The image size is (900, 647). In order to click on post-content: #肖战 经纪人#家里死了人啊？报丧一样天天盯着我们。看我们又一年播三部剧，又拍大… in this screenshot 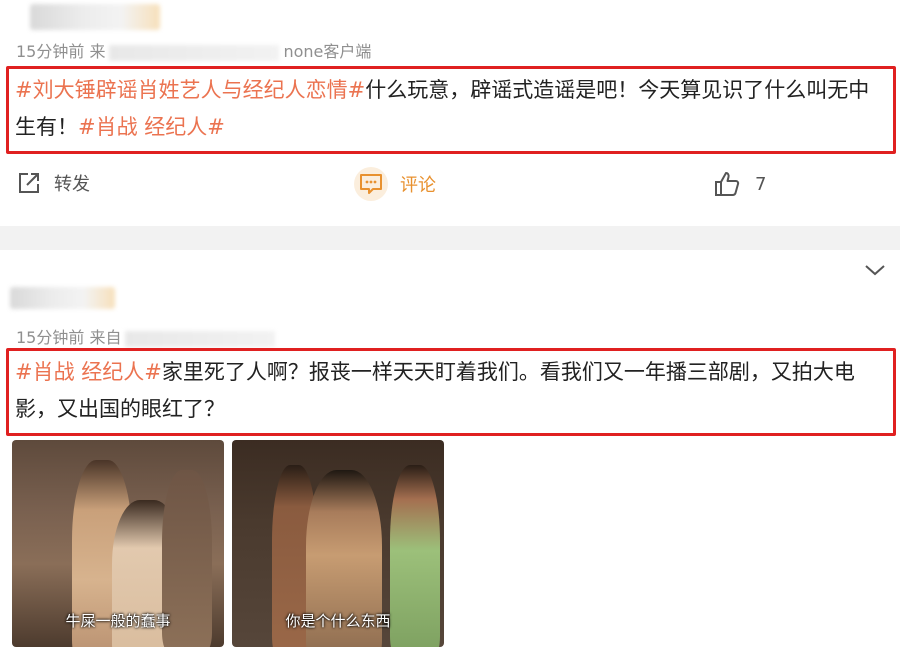, I will do `click(451, 391)`.